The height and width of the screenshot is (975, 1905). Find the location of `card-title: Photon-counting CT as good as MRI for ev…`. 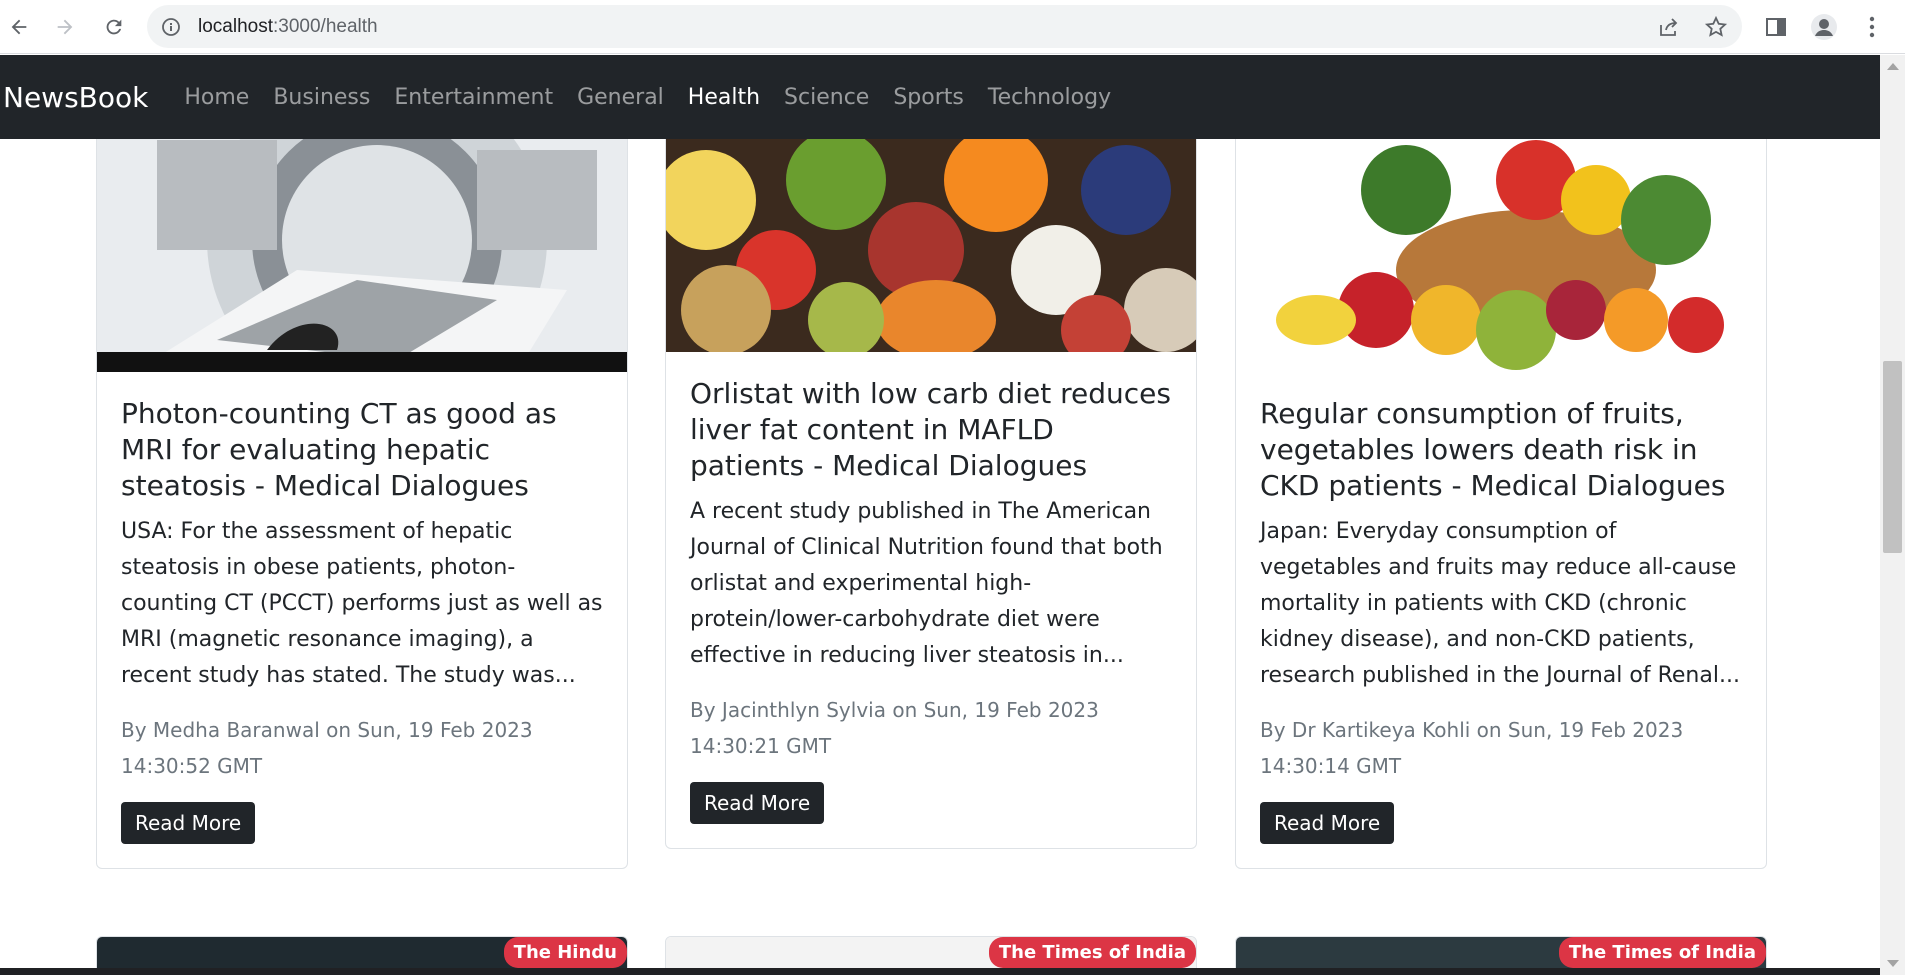

card-title: Photon-counting CT as good as MRI for ev… is located at coordinates (362, 450).